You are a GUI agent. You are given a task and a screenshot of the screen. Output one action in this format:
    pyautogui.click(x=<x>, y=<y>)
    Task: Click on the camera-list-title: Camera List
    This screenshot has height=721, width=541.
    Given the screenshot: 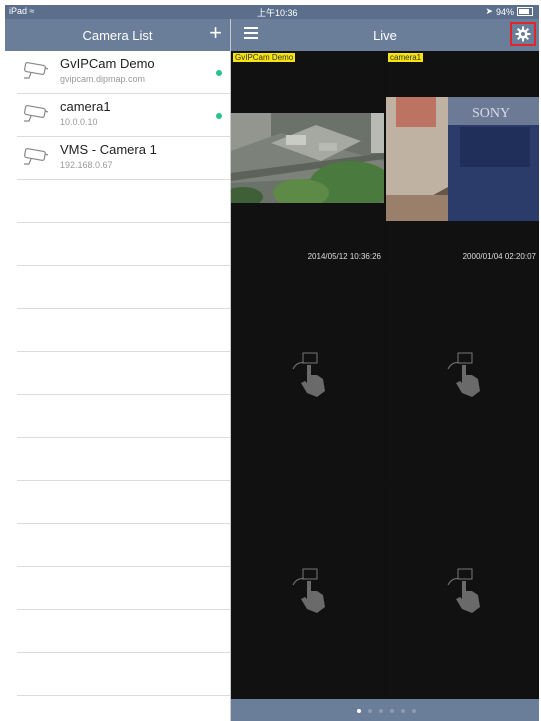 What is the action you would take?
    pyautogui.click(x=117, y=35)
    